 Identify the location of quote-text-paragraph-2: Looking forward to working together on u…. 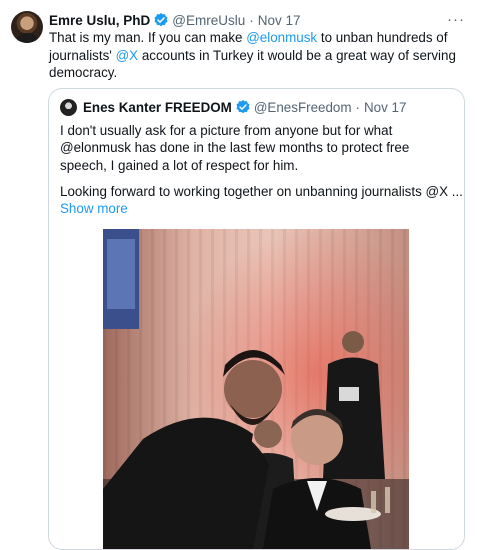
(261, 191).